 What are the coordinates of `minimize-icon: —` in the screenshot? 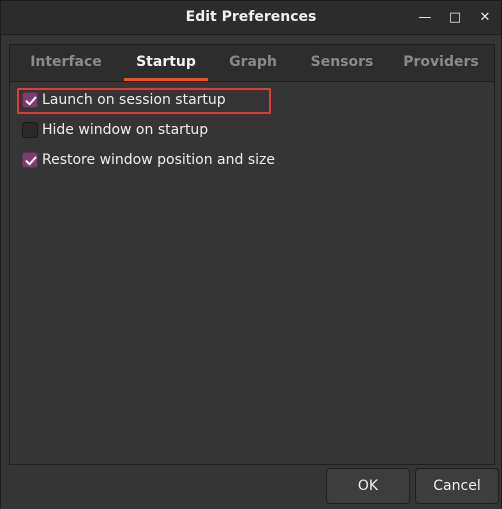 It's located at (425, 18).